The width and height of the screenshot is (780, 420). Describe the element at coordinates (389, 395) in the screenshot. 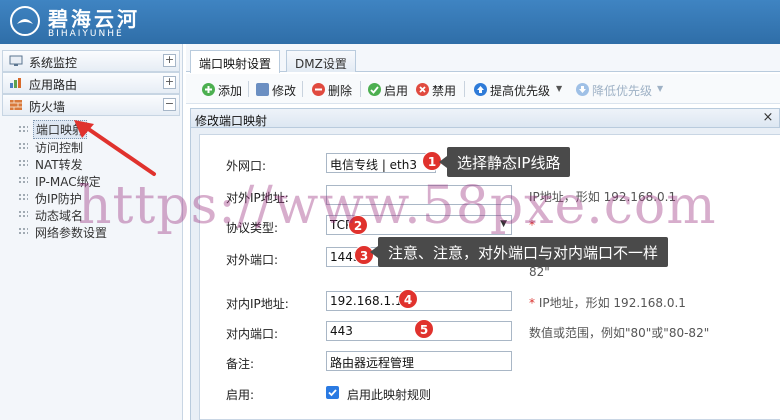

I see `enable-checkbox-label: 启用此映射规则` at that location.